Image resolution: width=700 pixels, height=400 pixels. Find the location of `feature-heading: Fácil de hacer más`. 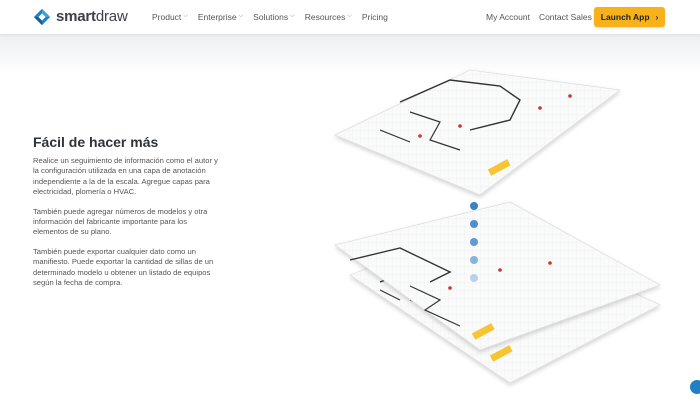

feature-heading: Fácil de hacer más is located at coordinates (96, 142).